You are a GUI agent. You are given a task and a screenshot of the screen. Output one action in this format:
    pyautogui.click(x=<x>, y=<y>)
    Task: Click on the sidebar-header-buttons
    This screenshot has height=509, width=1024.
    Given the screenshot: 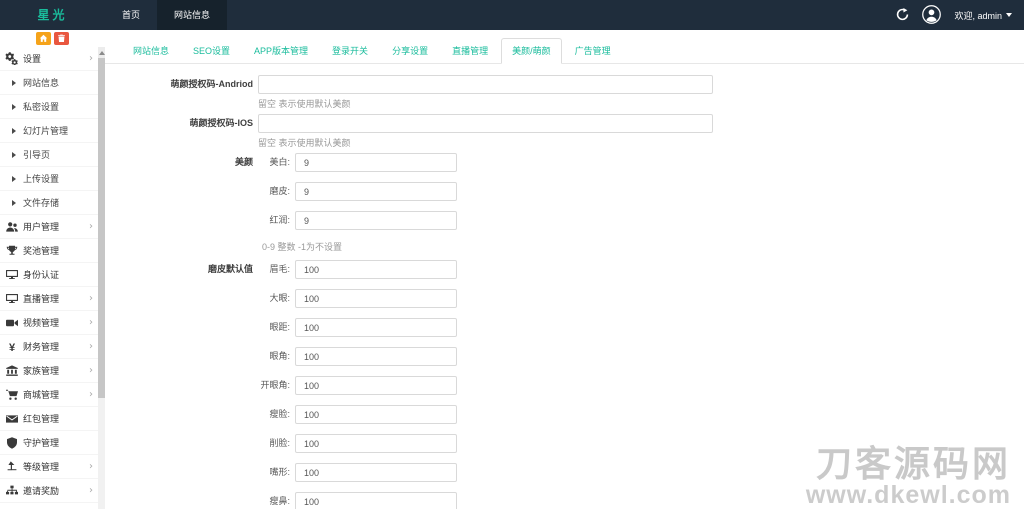 What is the action you would take?
    pyautogui.click(x=52, y=38)
    